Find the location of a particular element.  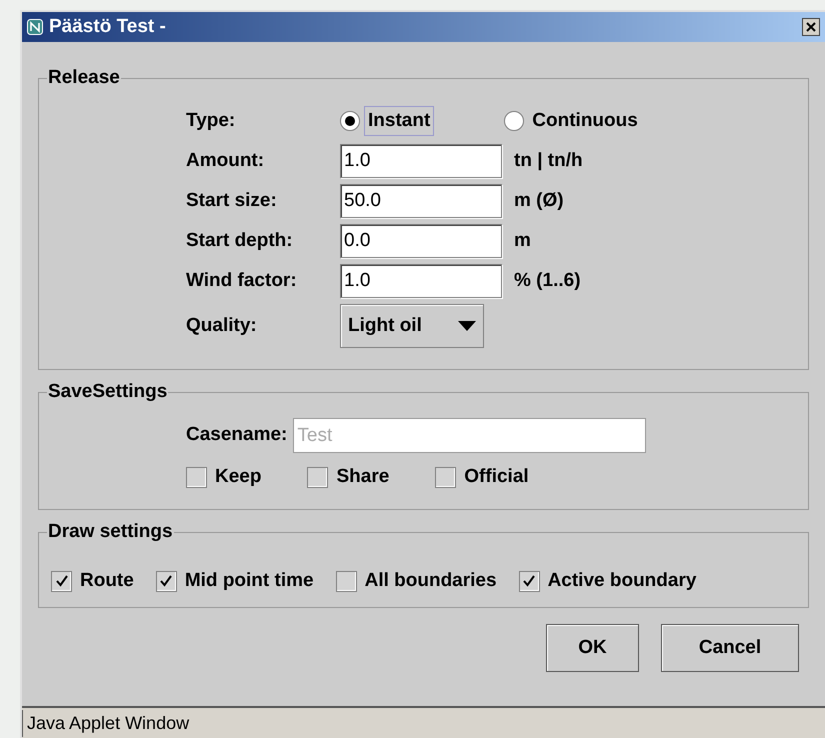

field-label: Type: is located at coordinates (211, 120).